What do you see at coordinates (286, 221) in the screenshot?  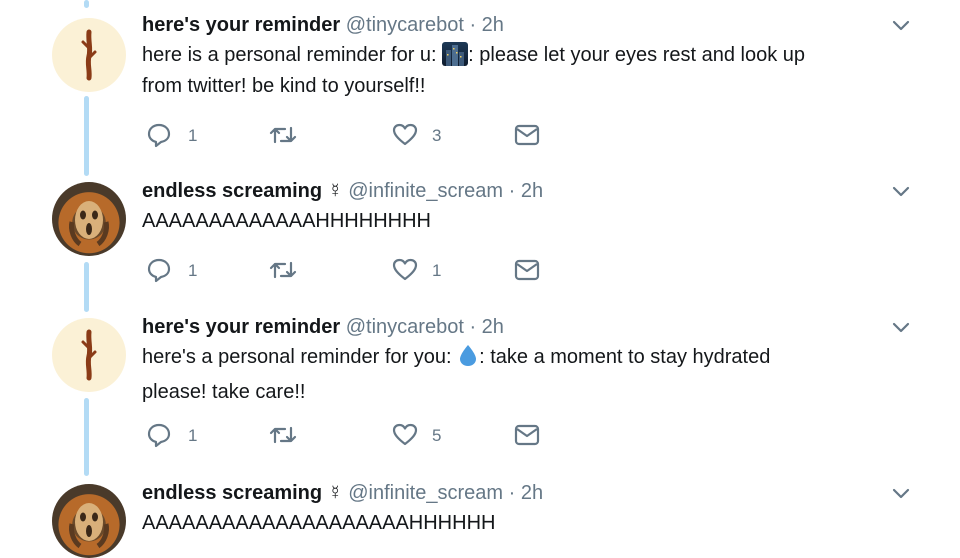 I see `tweet-text-segment: AAAAAAAAAAAAAHHHHHHHH` at bounding box center [286, 221].